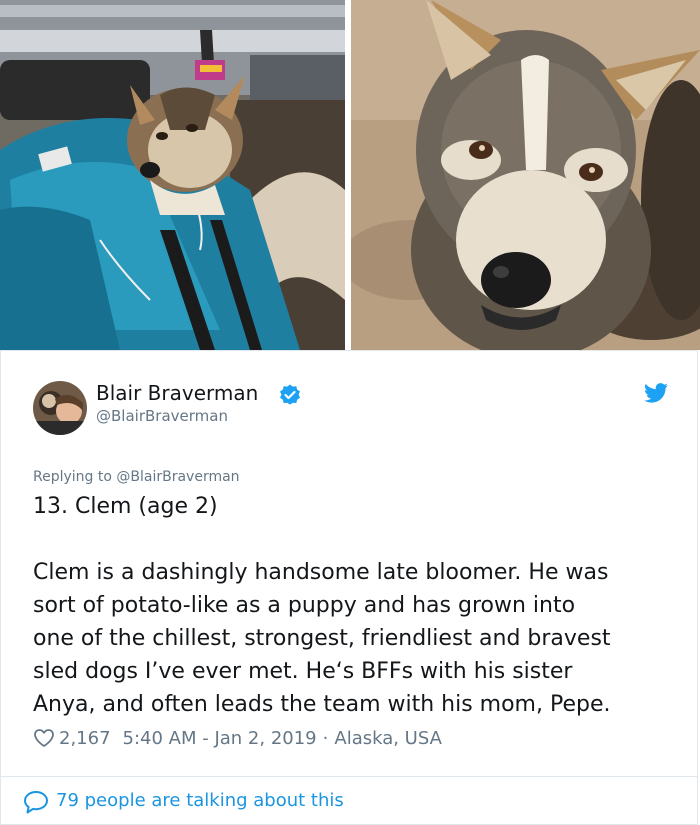 The image size is (700, 825). What do you see at coordinates (200, 800) in the screenshot?
I see `talking-link: 79 people are talking about this` at bounding box center [200, 800].